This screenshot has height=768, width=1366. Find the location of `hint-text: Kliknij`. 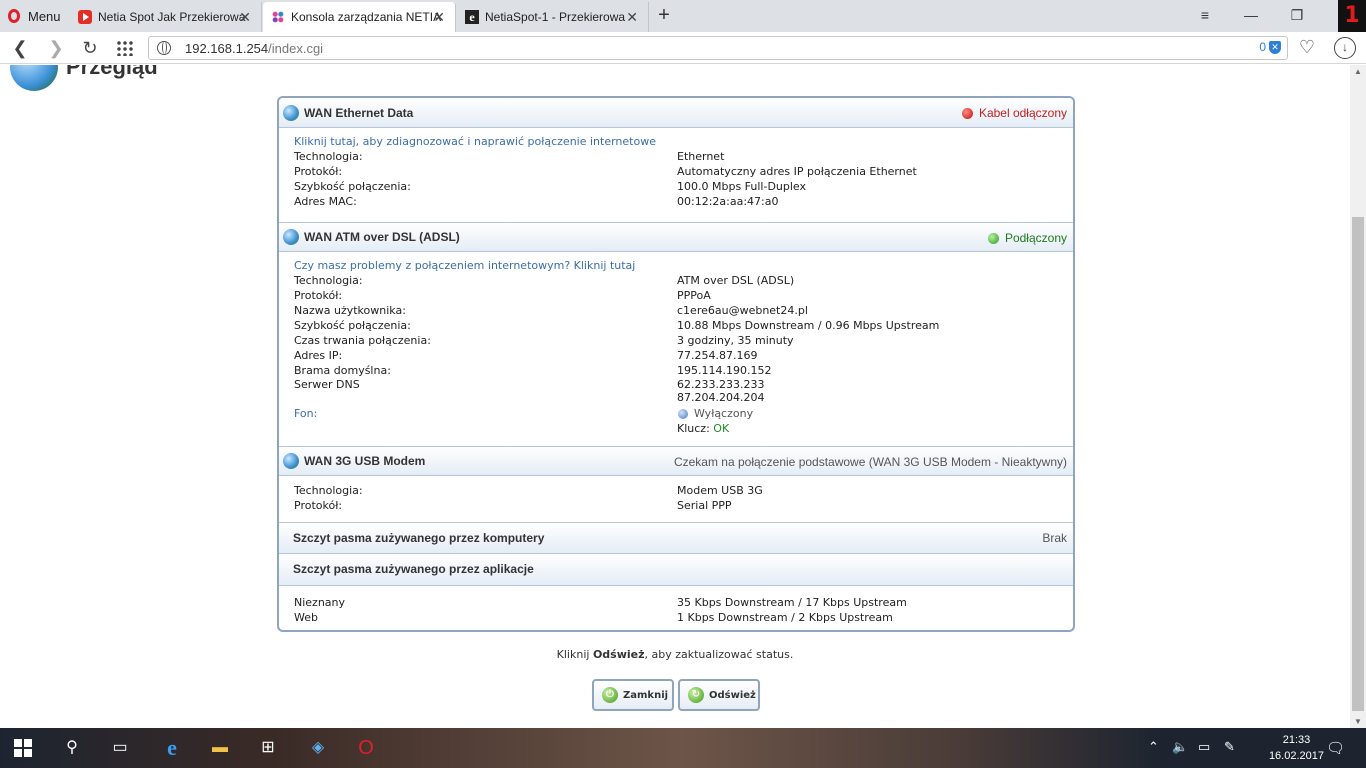

hint-text: Kliknij is located at coordinates (574, 654).